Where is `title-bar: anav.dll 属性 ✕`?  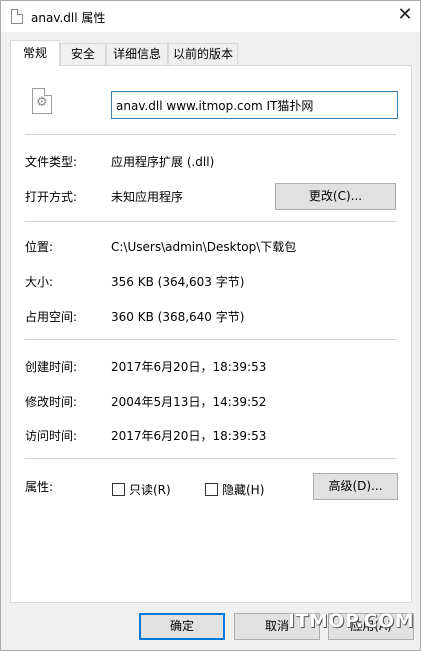 title-bar: anav.dll 属性 ✕ is located at coordinates (210, 16).